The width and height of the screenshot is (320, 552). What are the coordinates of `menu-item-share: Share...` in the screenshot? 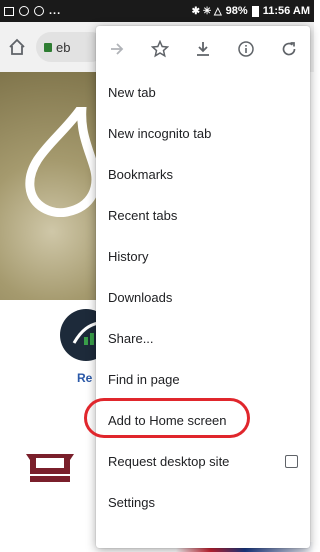 It's located at (203, 338).